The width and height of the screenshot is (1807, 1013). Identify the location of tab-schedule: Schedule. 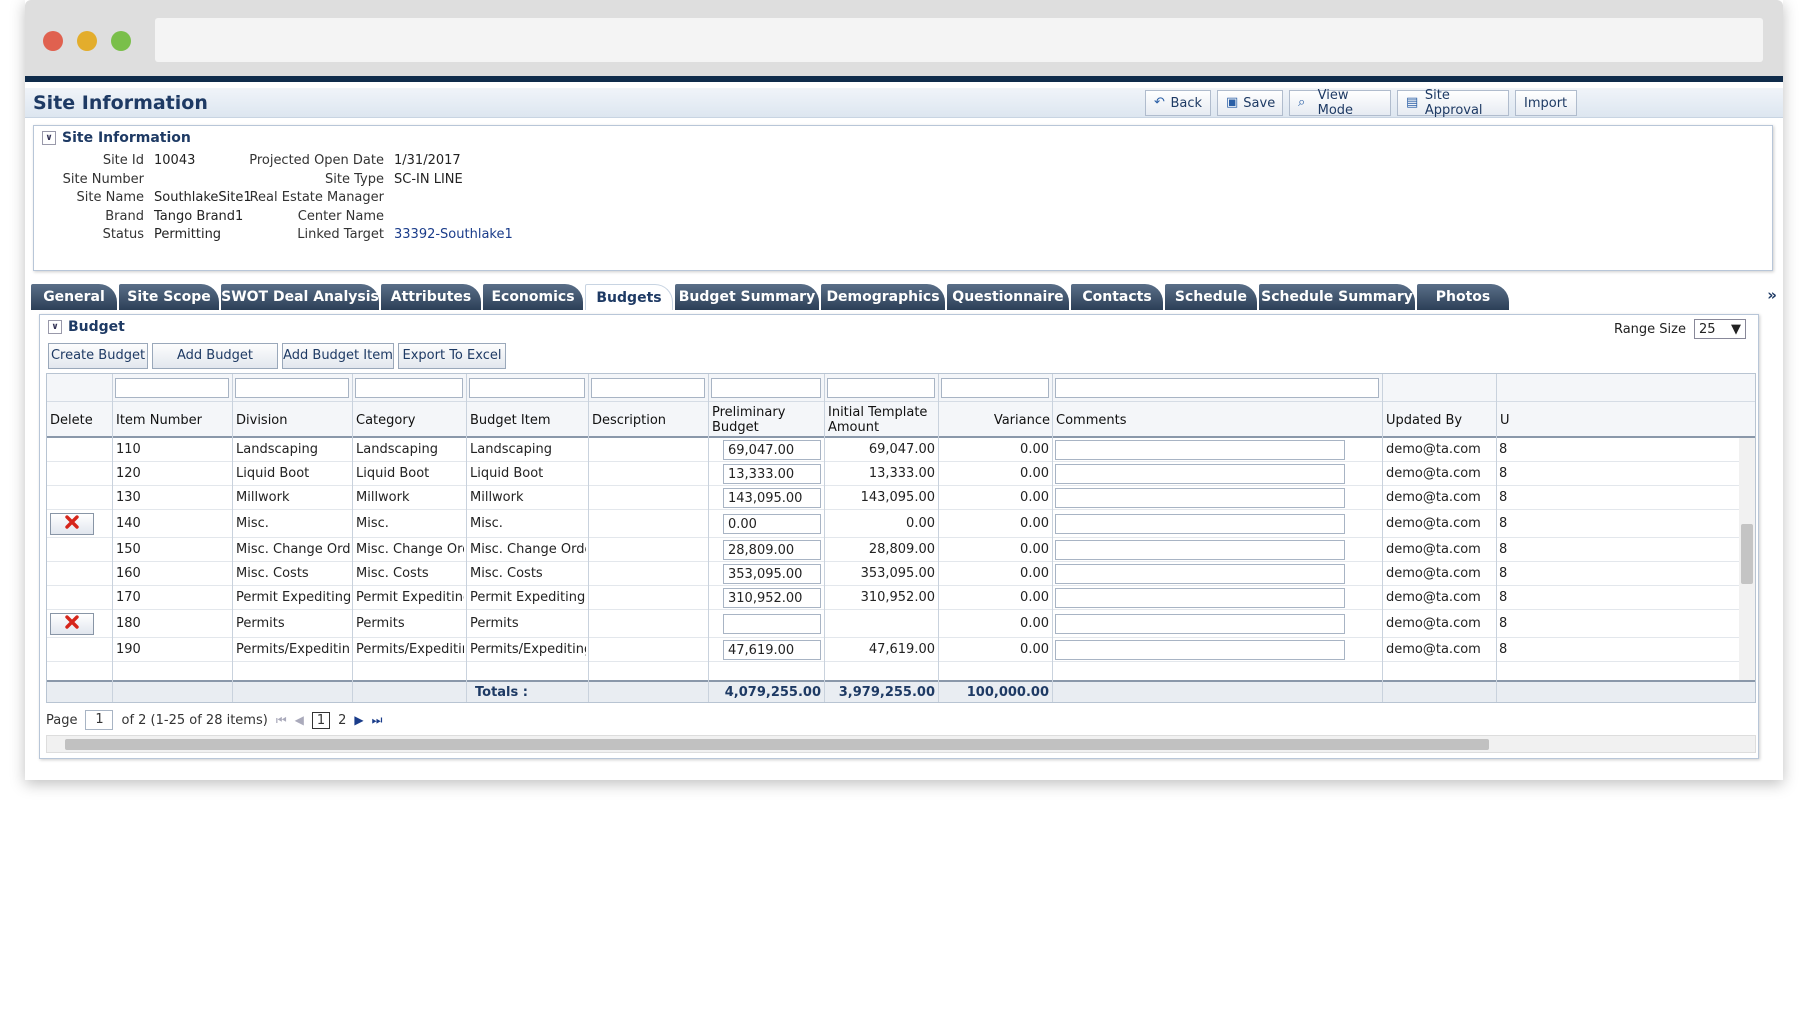
(1211, 297).